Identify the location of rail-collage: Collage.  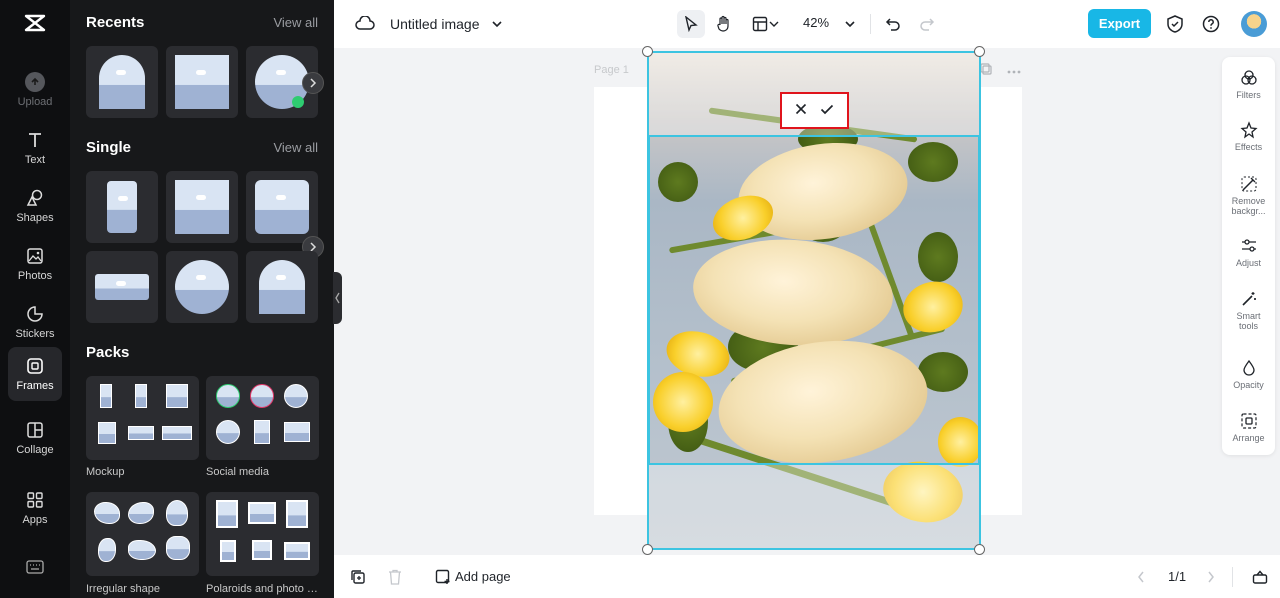
(35, 438).